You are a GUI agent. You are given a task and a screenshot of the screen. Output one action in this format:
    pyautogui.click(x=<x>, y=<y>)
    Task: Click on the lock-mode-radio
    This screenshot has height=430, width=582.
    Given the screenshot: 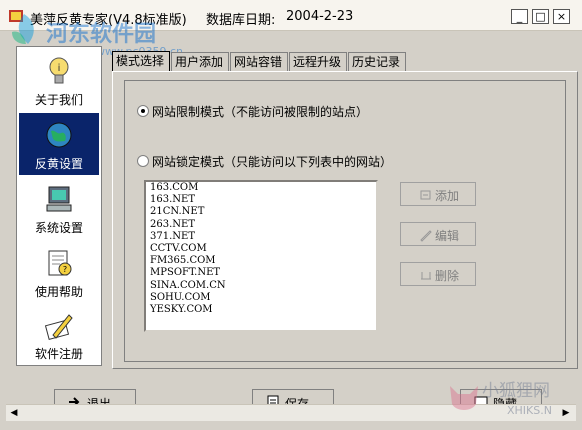 What is the action you would take?
    pyautogui.click(x=143, y=161)
    